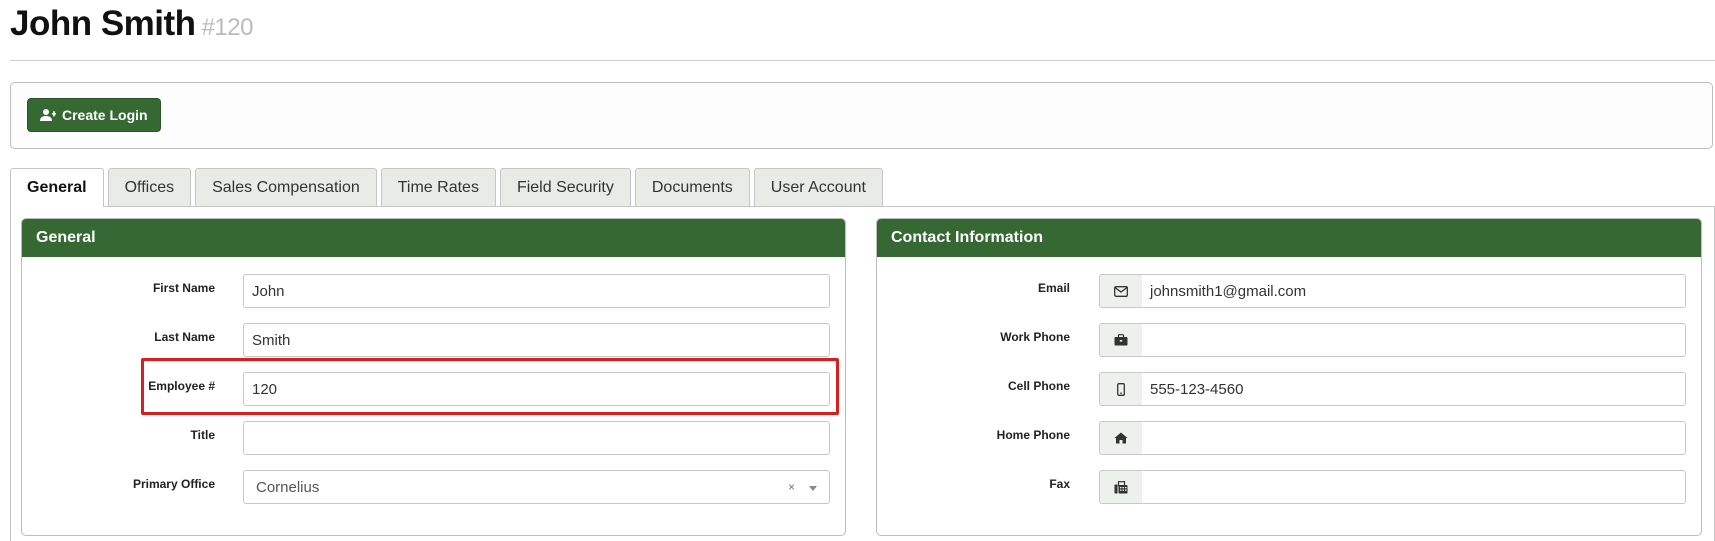 This screenshot has width=1715, height=541. I want to click on home-phone-label: Home Phone, so click(1033, 435).